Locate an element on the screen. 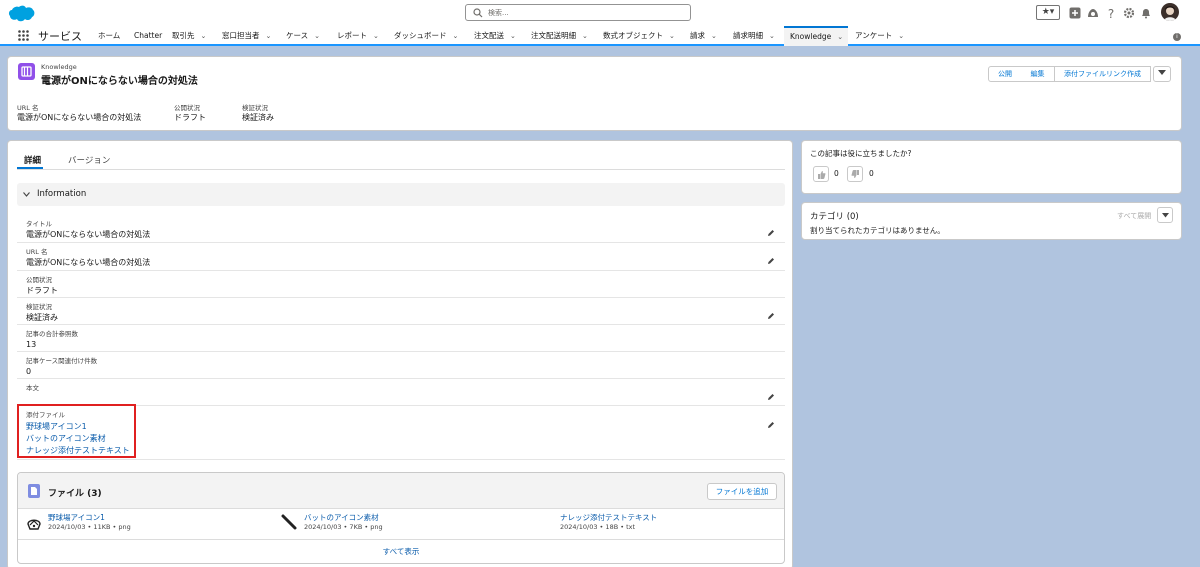 This screenshot has height=567, width=1200. nav-item-contacts: 窓口担当者 ⌄ is located at coordinates (246, 36).